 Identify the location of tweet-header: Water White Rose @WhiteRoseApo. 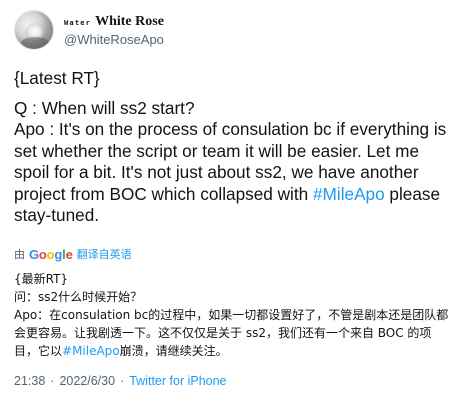
(89, 30).